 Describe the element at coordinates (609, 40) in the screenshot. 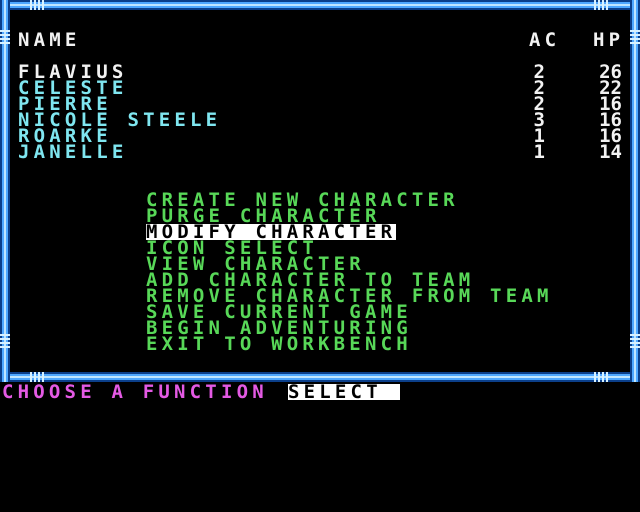

I see `roster-header-hp: HP` at that location.